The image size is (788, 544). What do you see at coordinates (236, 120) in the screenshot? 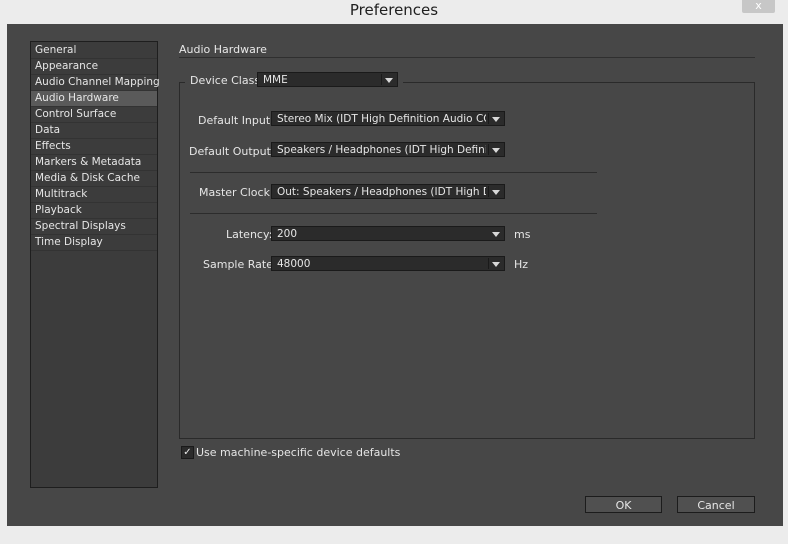
I see `default-input-label: Default Input:` at bounding box center [236, 120].